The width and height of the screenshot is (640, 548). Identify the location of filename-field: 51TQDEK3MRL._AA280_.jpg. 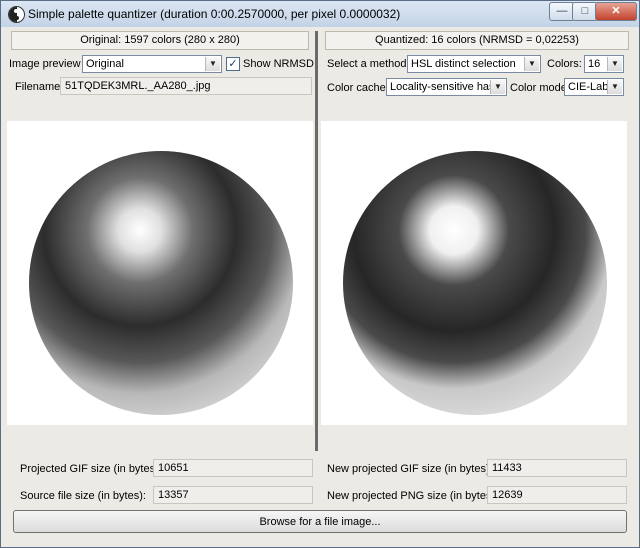
(186, 86).